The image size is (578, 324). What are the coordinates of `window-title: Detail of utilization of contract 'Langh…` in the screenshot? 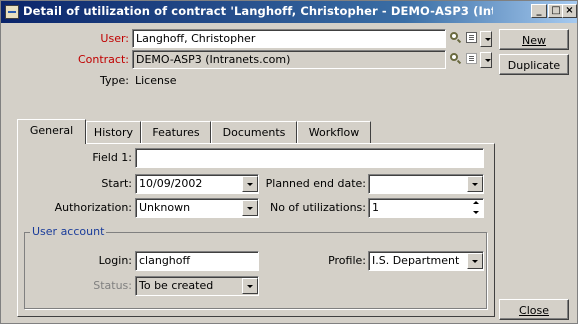 It's located at (258, 11).